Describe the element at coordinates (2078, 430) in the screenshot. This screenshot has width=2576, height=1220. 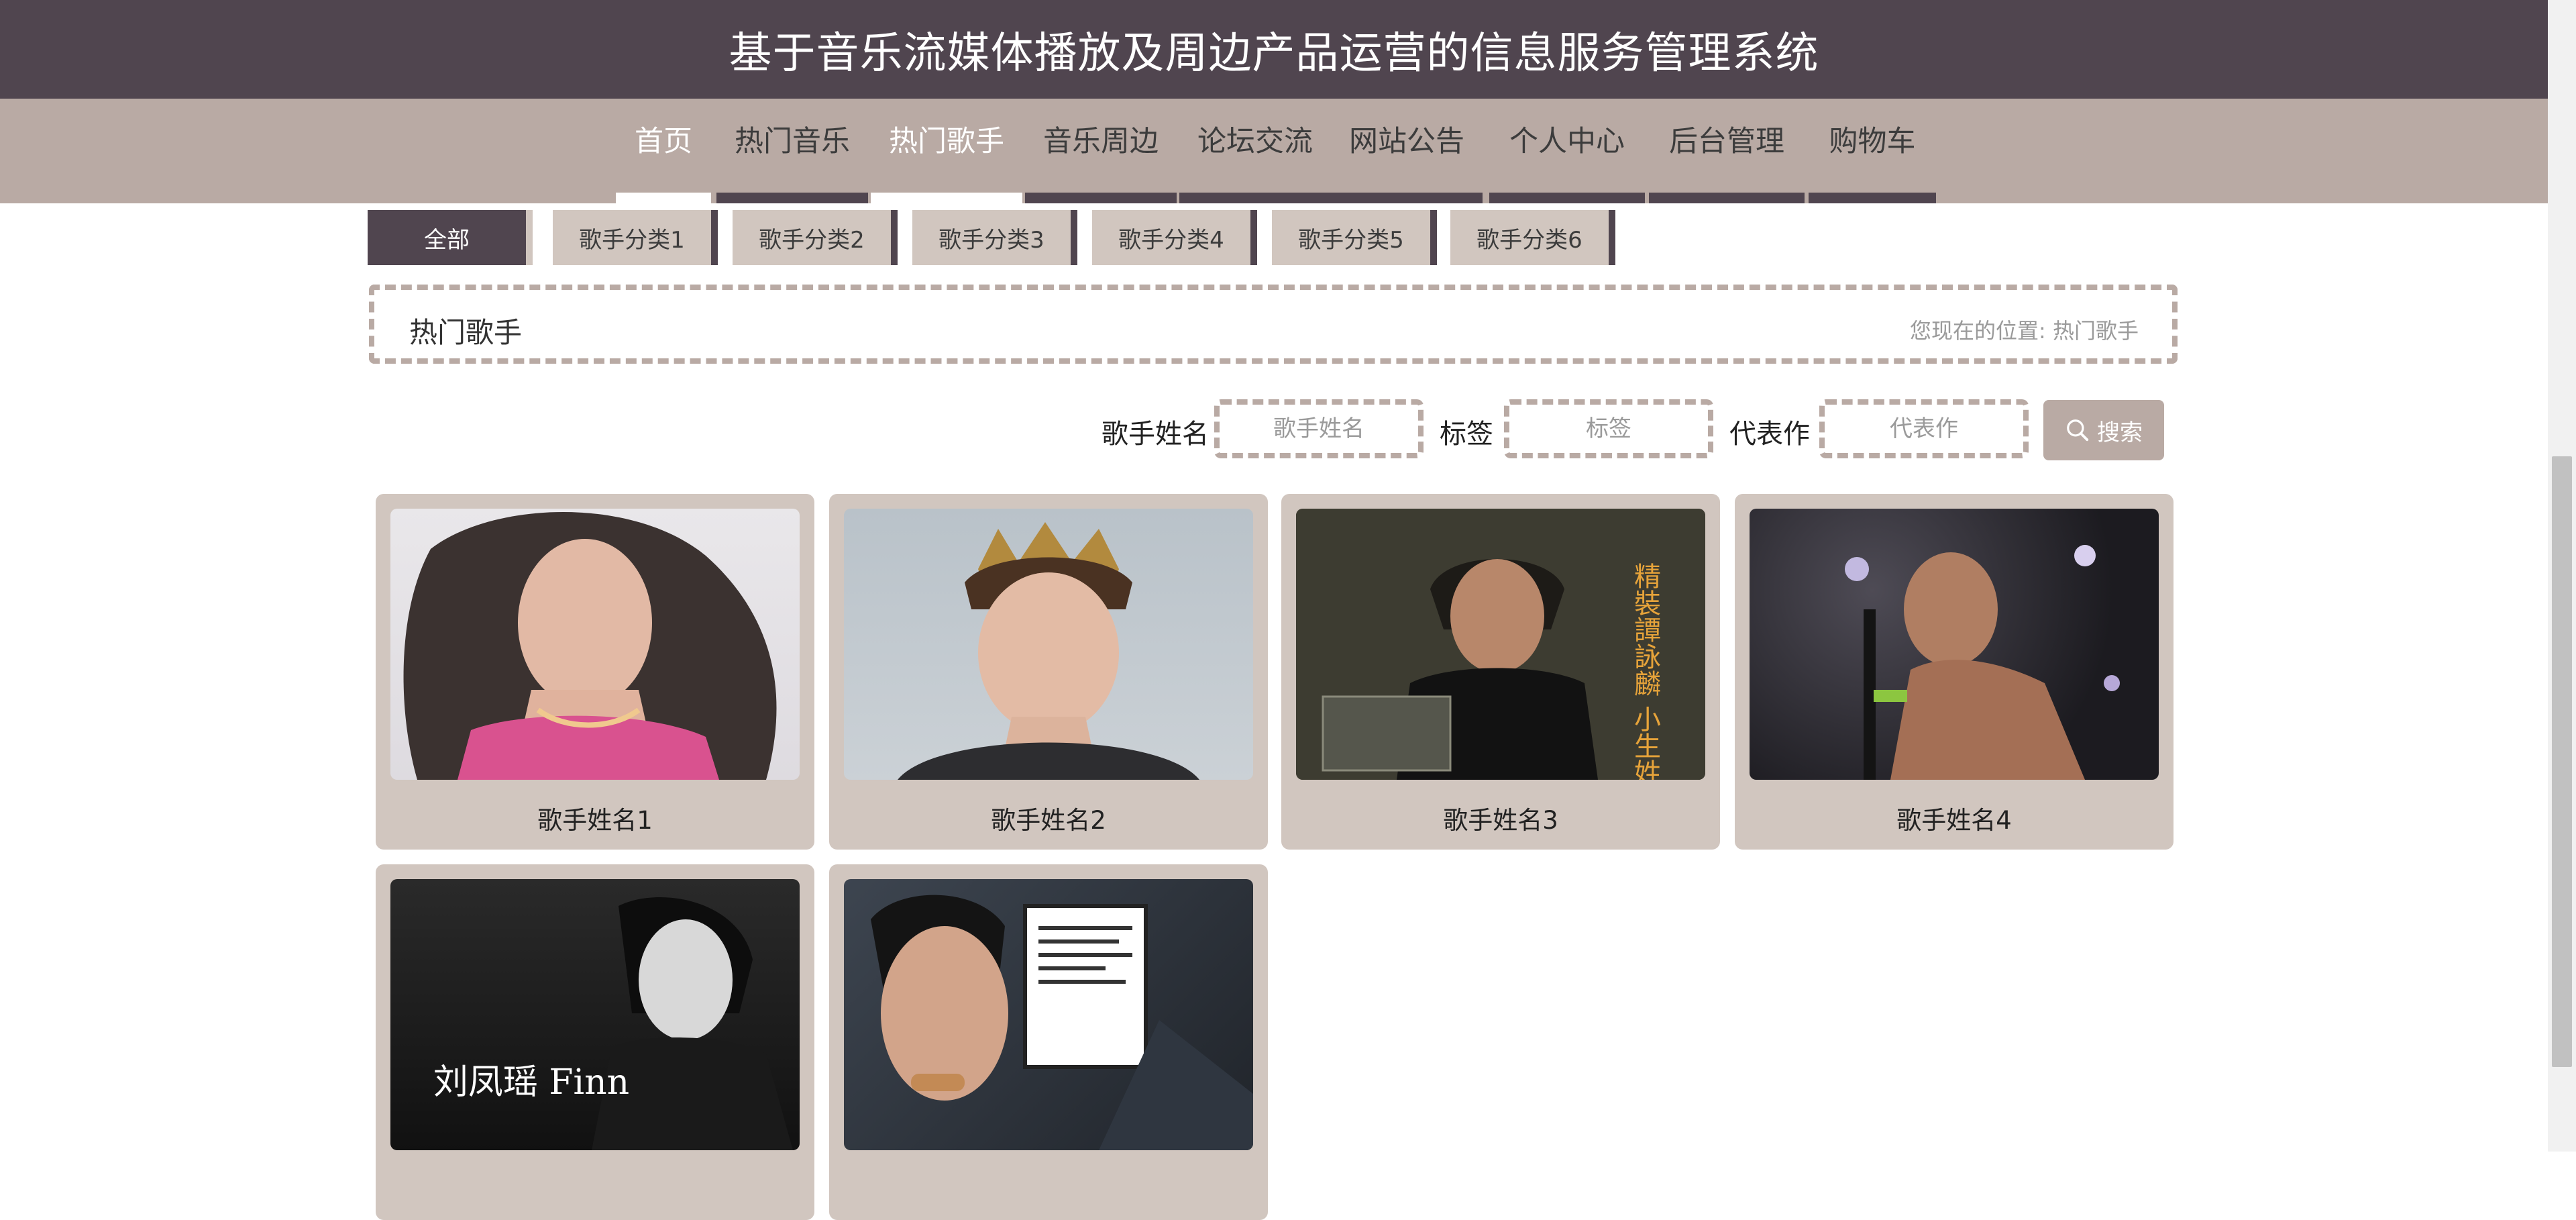
I see `search-icon` at that location.